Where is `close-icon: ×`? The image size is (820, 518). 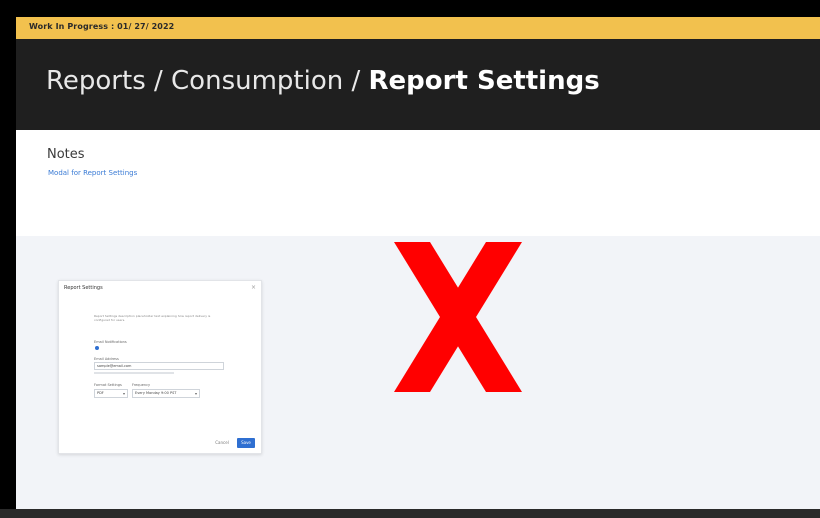
close-icon: × is located at coordinates (253, 287).